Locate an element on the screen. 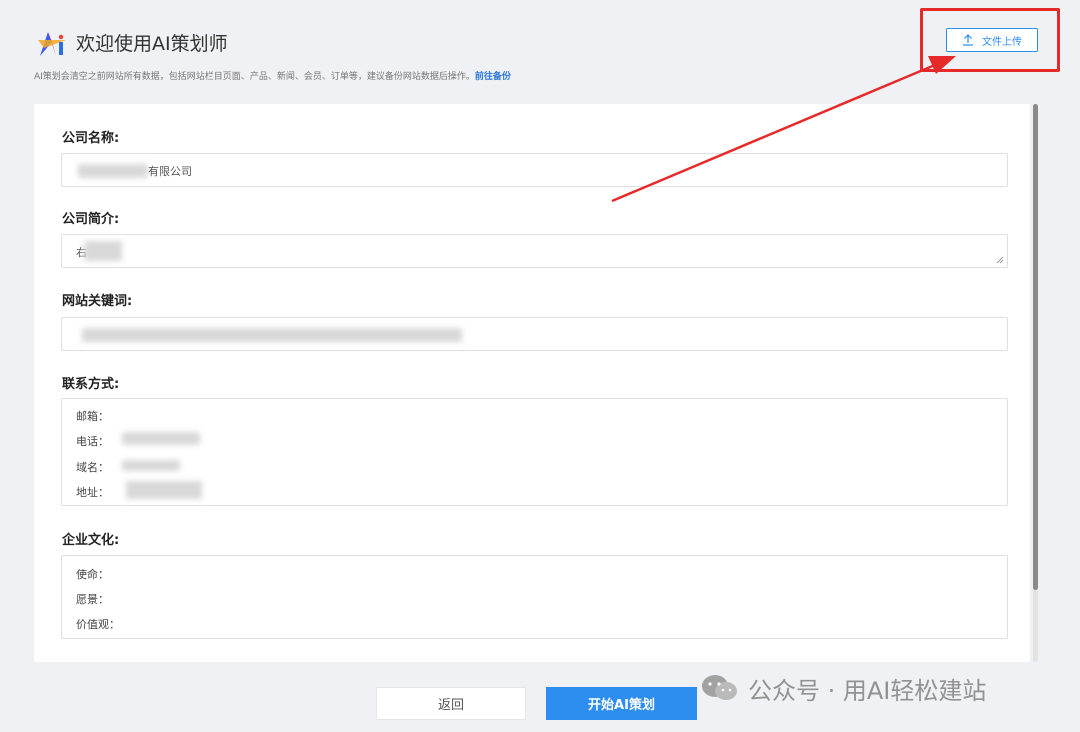  scroll-thumb is located at coordinates (1035, 347).